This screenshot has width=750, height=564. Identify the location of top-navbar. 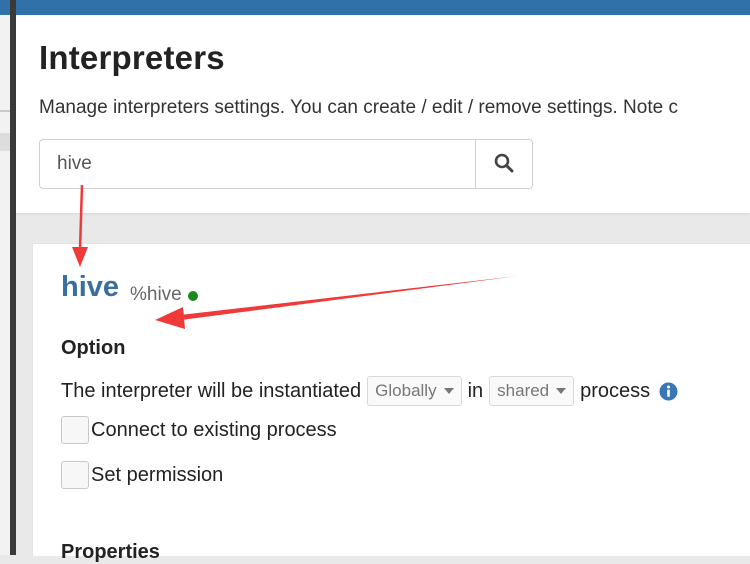
(375, 7).